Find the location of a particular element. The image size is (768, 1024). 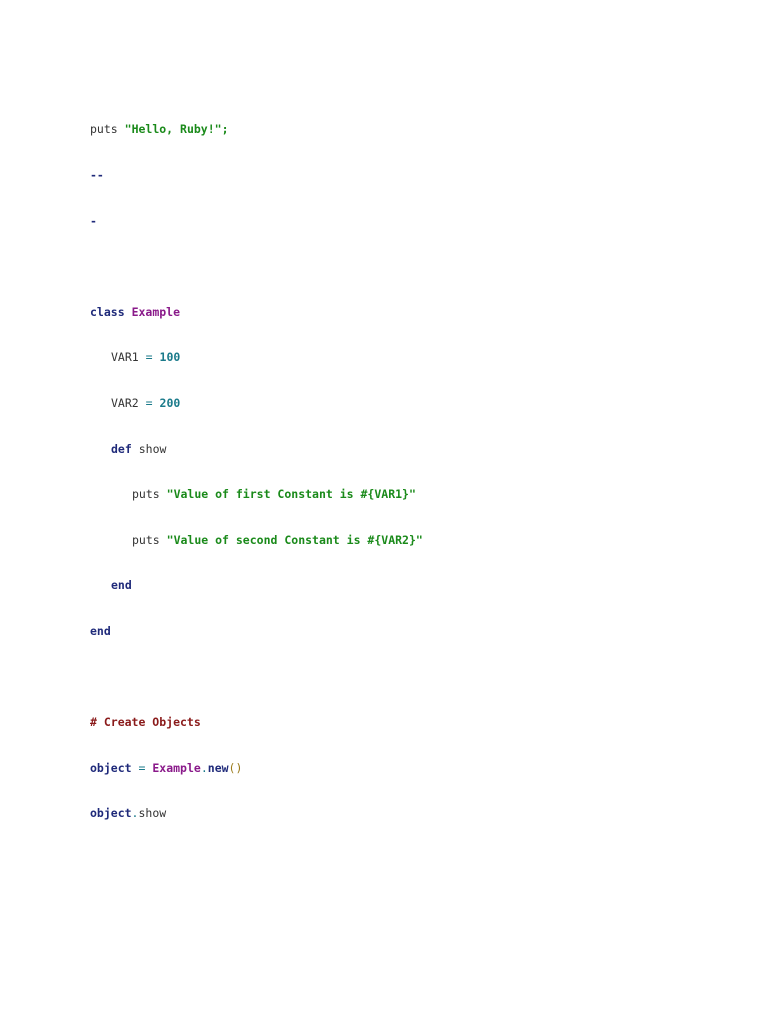

code-token-constant: VAR1 is located at coordinates (125, 357).